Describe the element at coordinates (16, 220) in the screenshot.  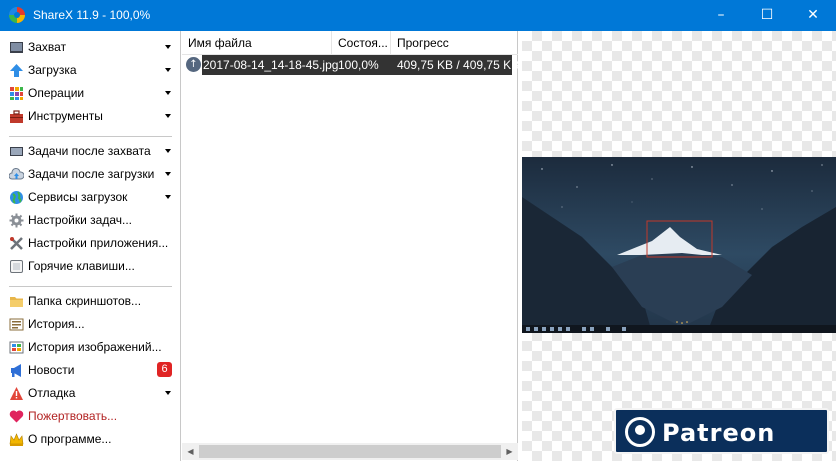
I see `gear-icon` at that location.